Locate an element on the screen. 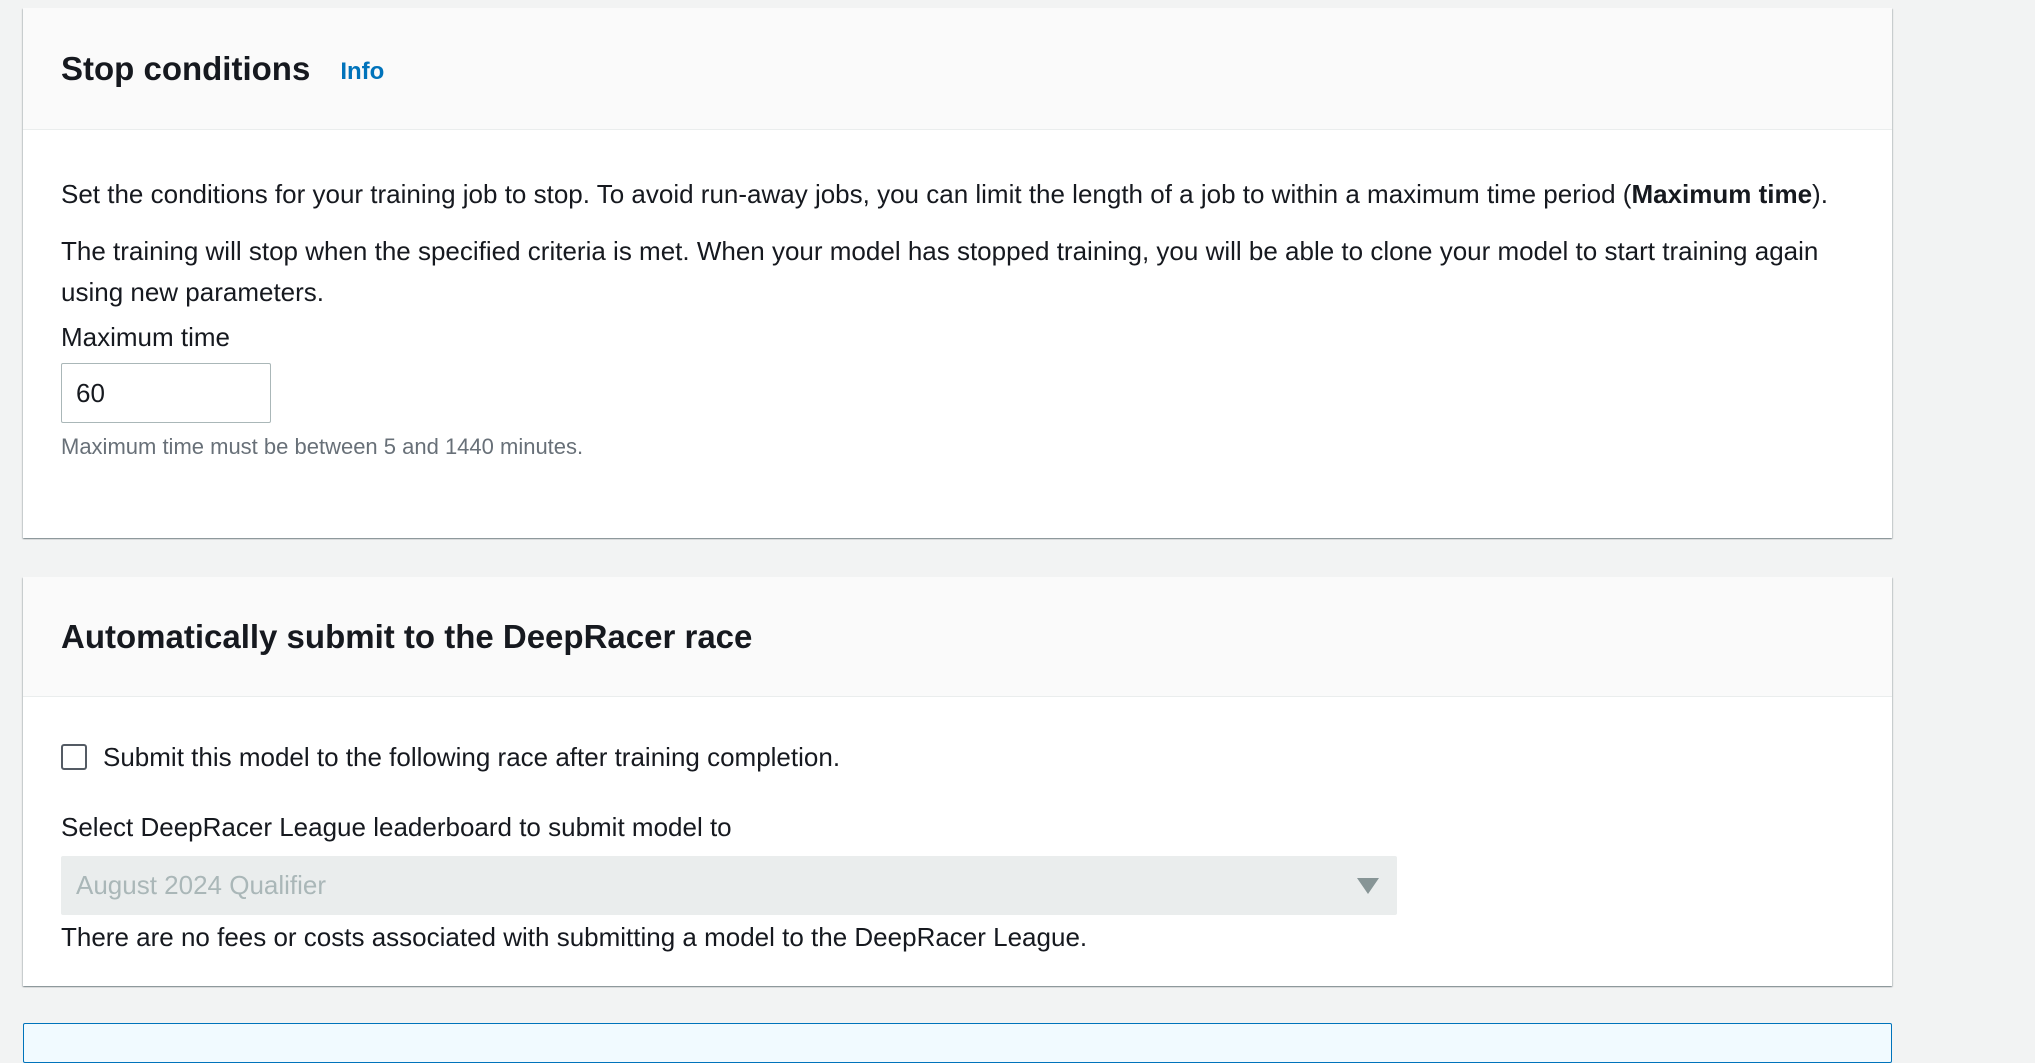  caret-down-icon is located at coordinates (1368, 885).